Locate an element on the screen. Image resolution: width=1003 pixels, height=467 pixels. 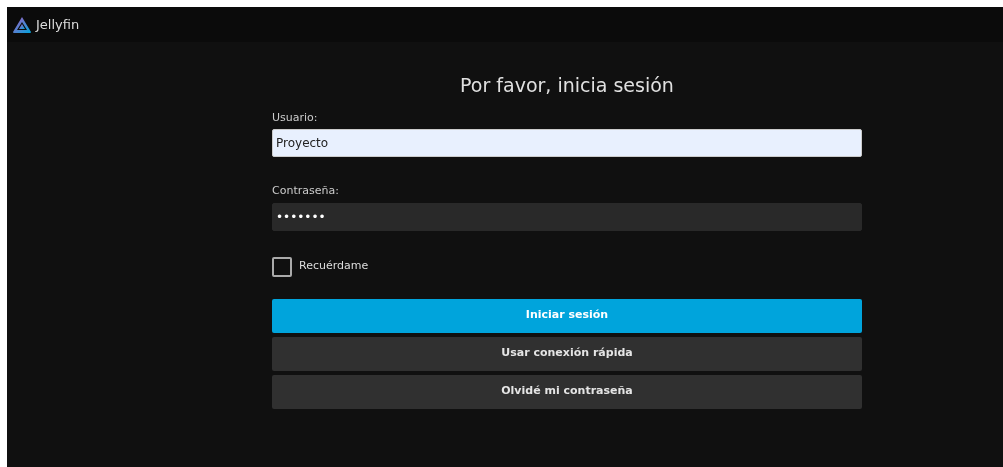
input-field: Proyecto is located at coordinates (567, 143).